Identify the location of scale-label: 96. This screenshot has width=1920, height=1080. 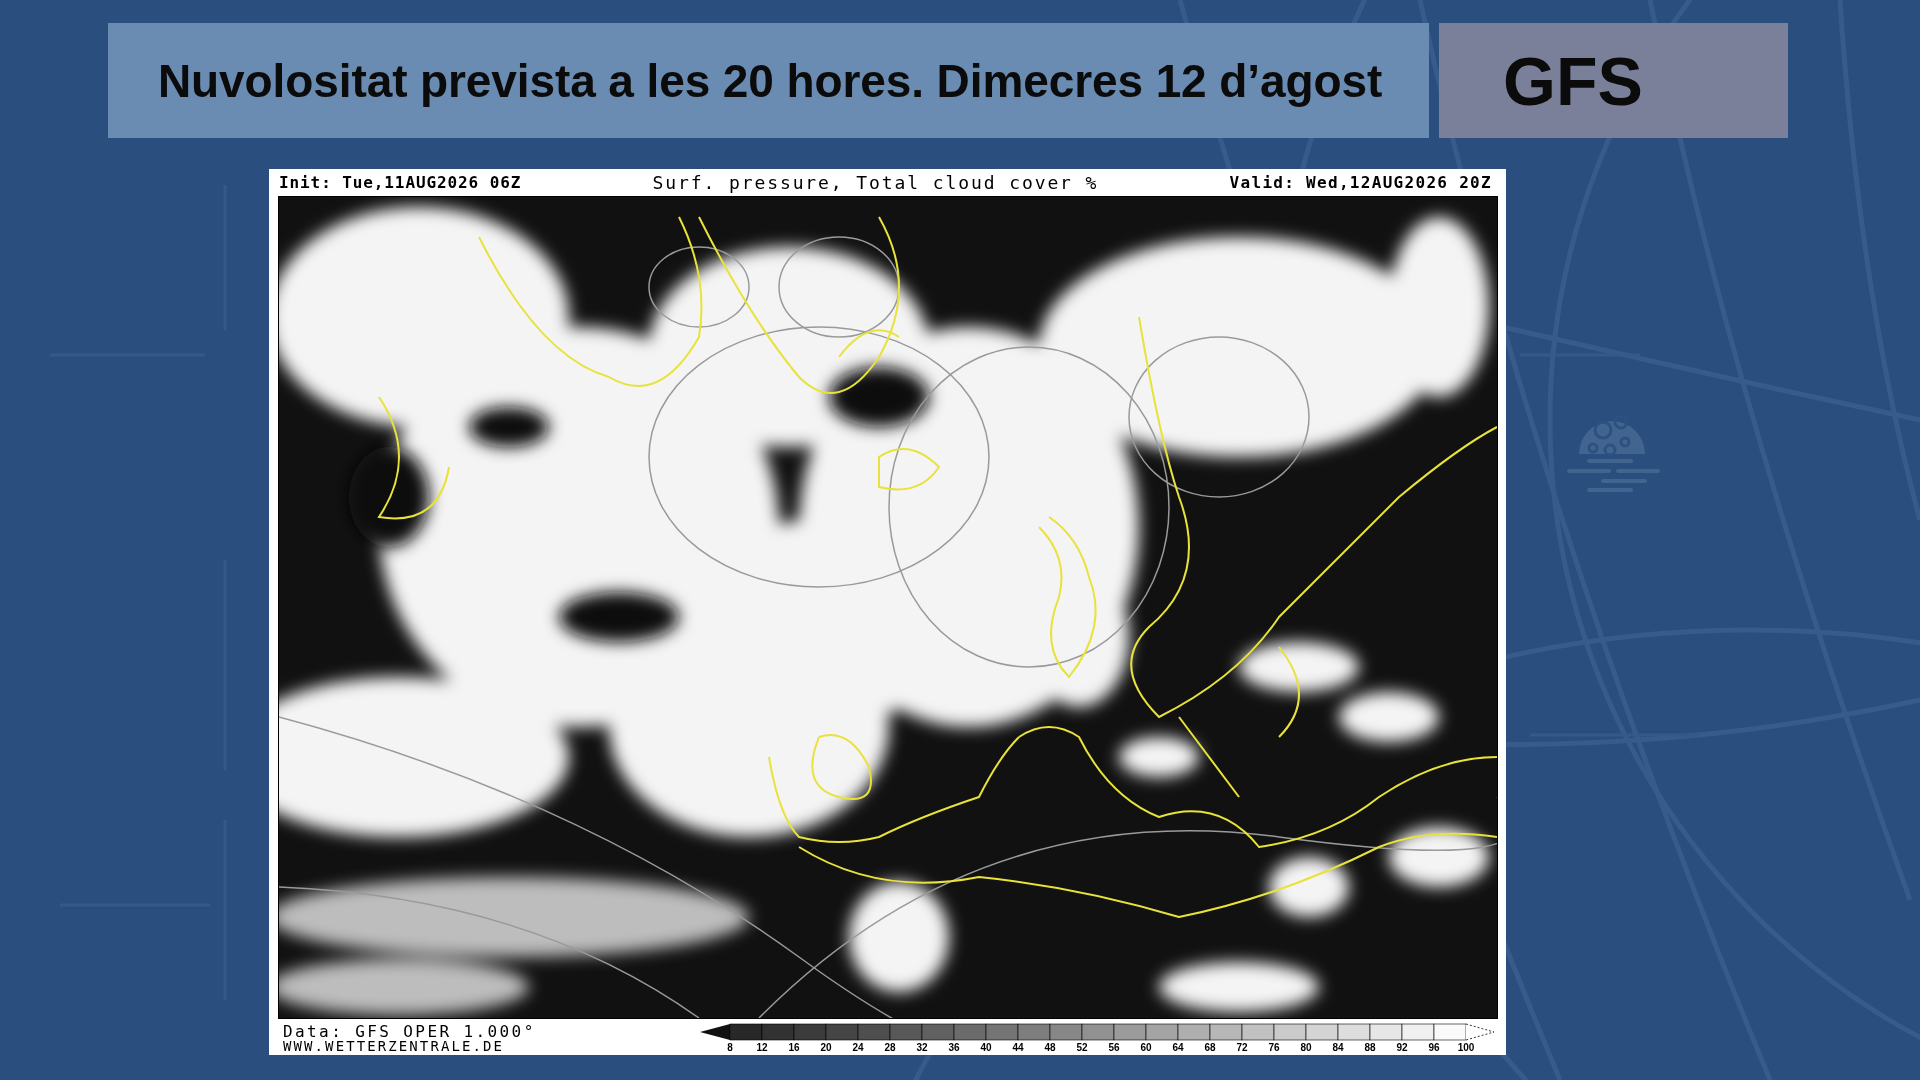
(1434, 1047).